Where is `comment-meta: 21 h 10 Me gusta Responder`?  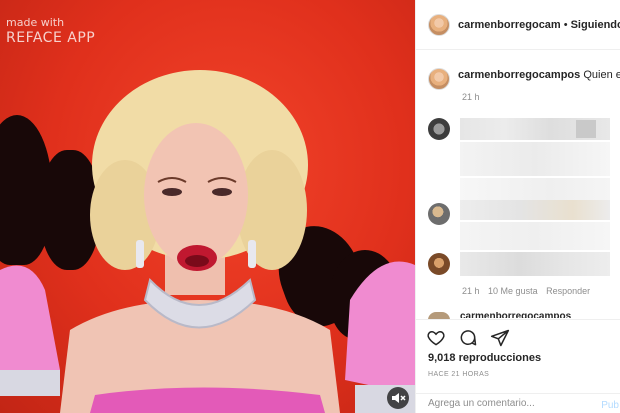
comment-meta: 21 h 10 Me gusta Responder is located at coordinates (529, 291).